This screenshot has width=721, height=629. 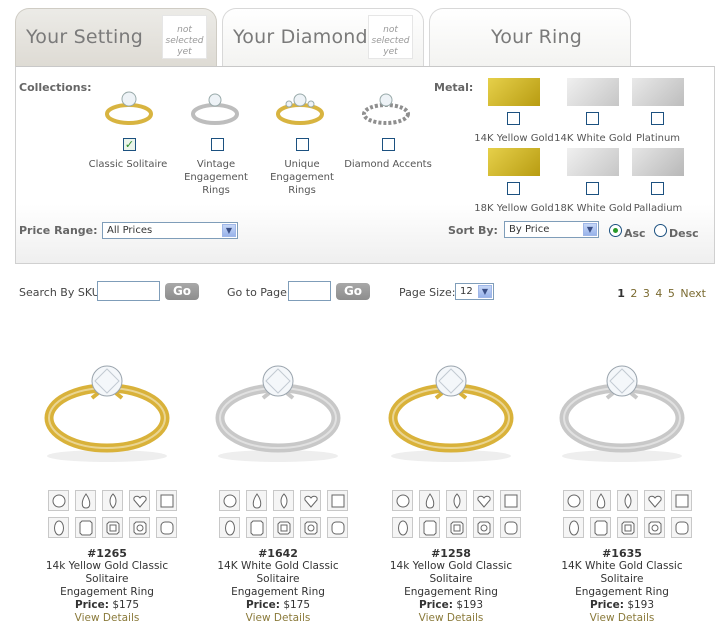 What do you see at coordinates (657, 188) in the screenshot?
I see `metal-checkbox-palladium` at bounding box center [657, 188].